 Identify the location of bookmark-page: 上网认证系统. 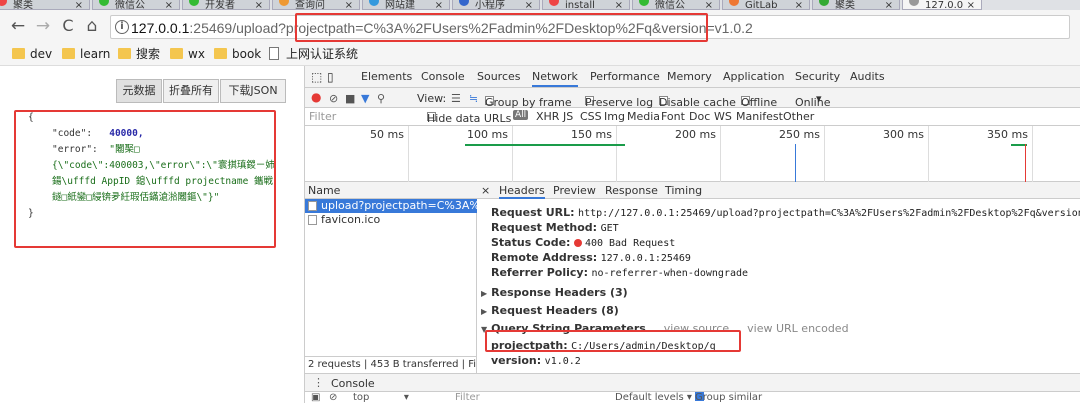
(313, 54).